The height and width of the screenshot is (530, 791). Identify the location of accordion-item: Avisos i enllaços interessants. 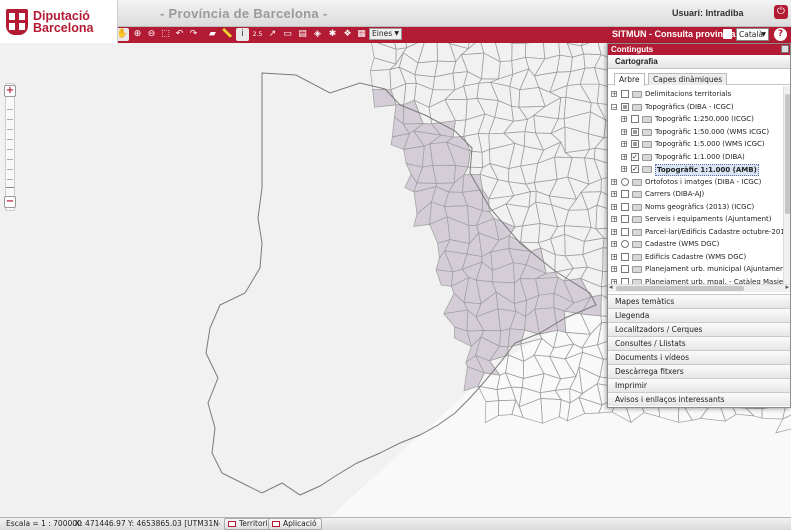
(699, 399).